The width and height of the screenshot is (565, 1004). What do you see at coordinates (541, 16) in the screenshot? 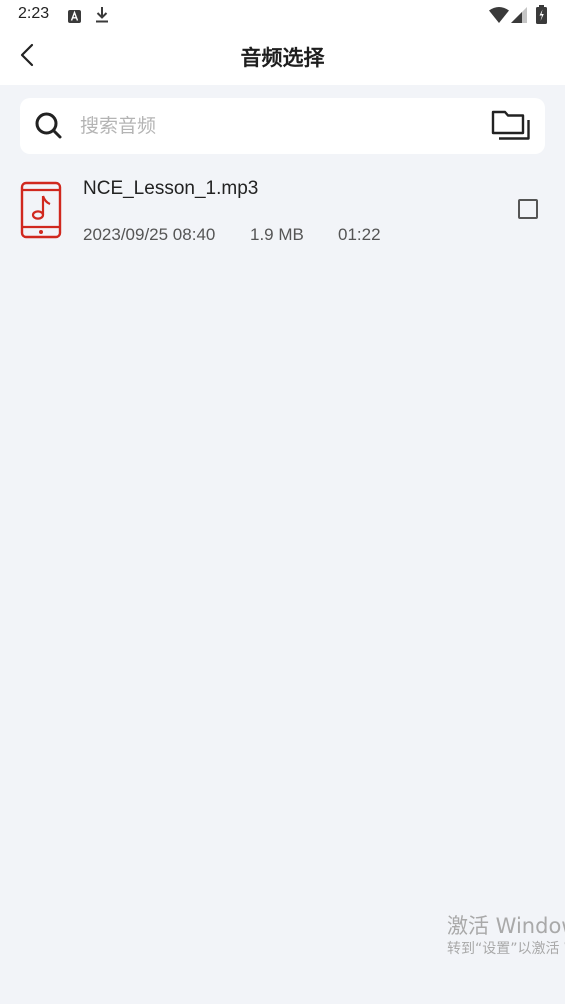
I see `battery-icon` at bounding box center [541, 16].